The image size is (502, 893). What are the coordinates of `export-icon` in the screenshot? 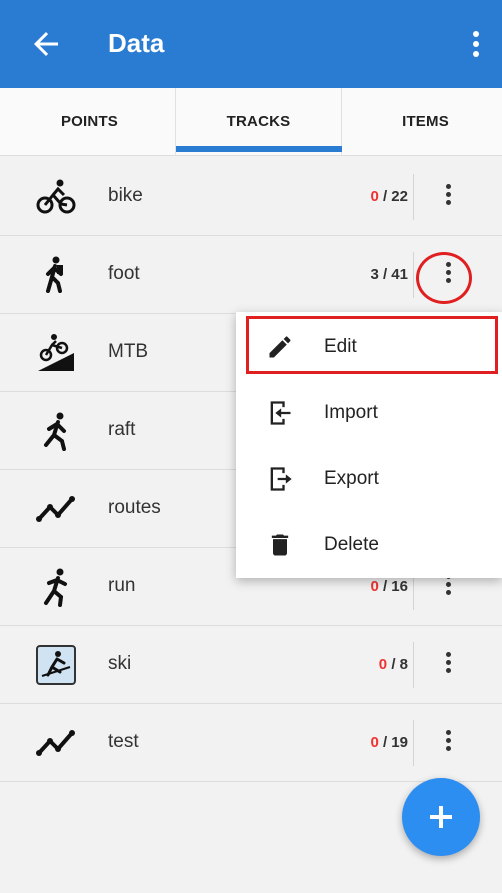 It's located at (281, 479).